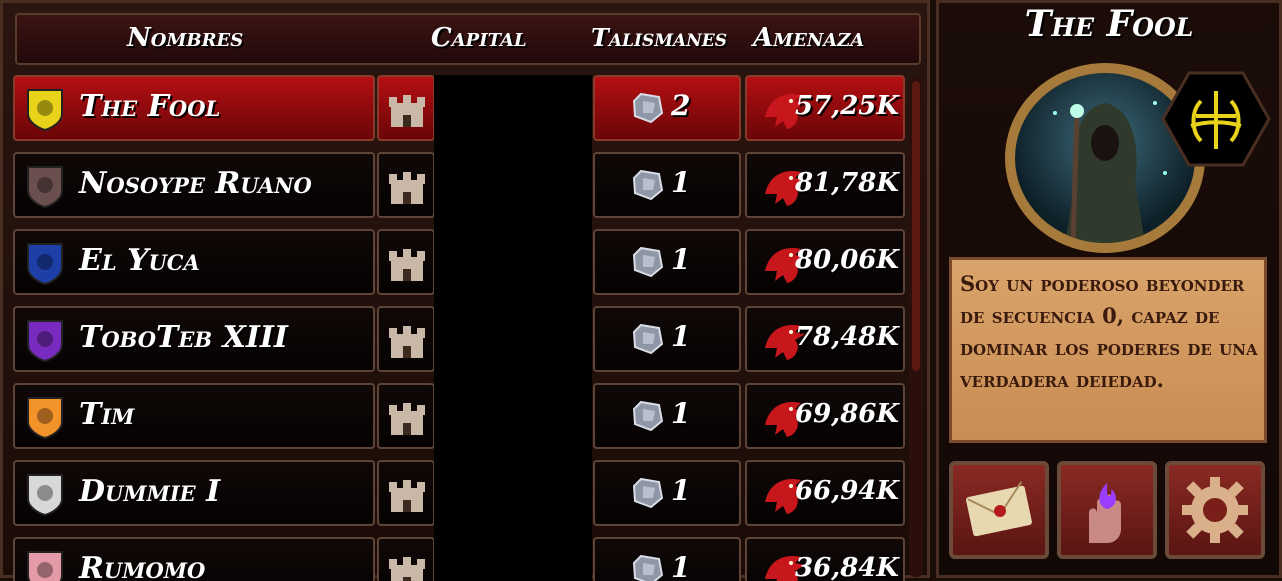 The width and height of the screenshot is (1282, 581). I want to click on ship-cross-icon, so click(45, 263).